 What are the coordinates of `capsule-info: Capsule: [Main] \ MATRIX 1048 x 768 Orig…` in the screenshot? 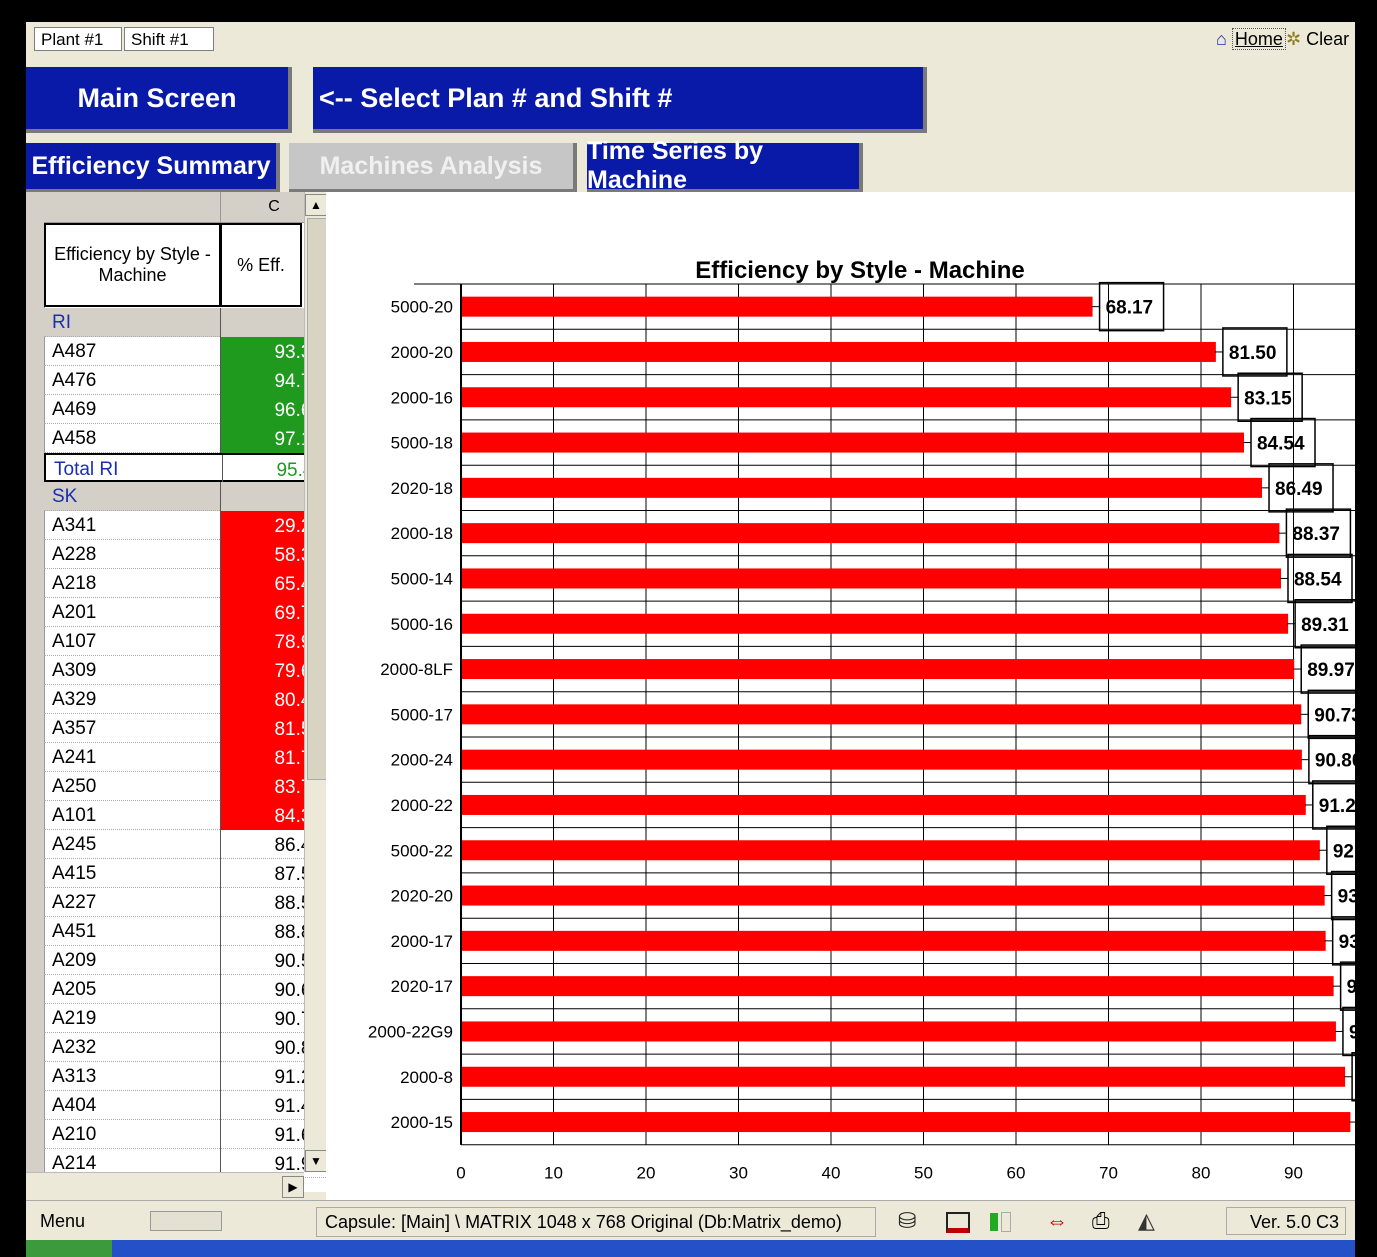 It's located at (596, 1222).